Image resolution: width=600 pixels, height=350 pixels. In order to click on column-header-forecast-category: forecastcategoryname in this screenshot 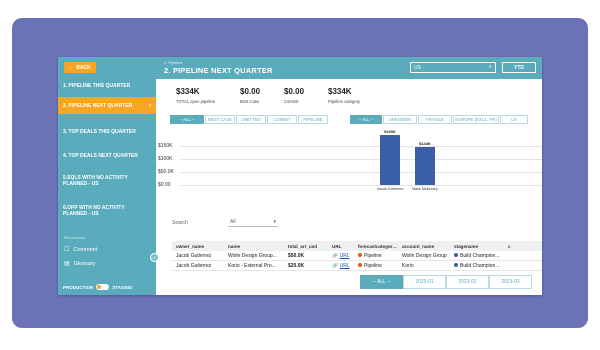, I will do `click(376, 246)`.